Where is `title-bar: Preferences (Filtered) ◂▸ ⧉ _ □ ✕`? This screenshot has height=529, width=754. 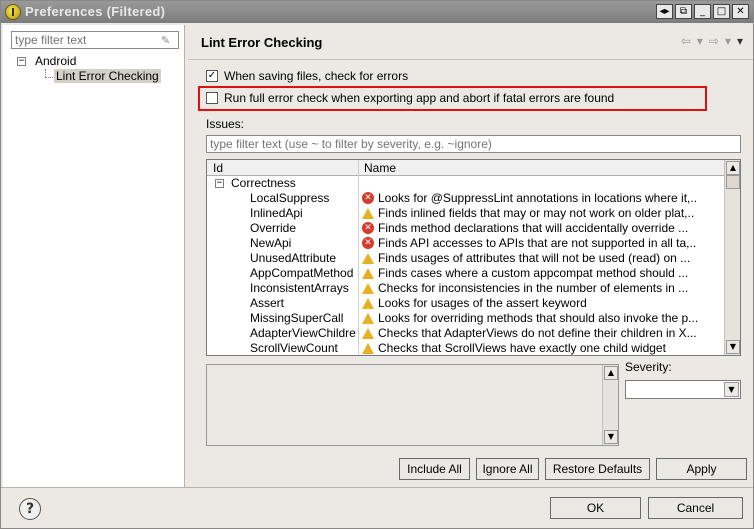
title-bar: Preferences (Filtered) ◂▸ ⧉ _ □ ✕ is located at coordinates (377, 12).